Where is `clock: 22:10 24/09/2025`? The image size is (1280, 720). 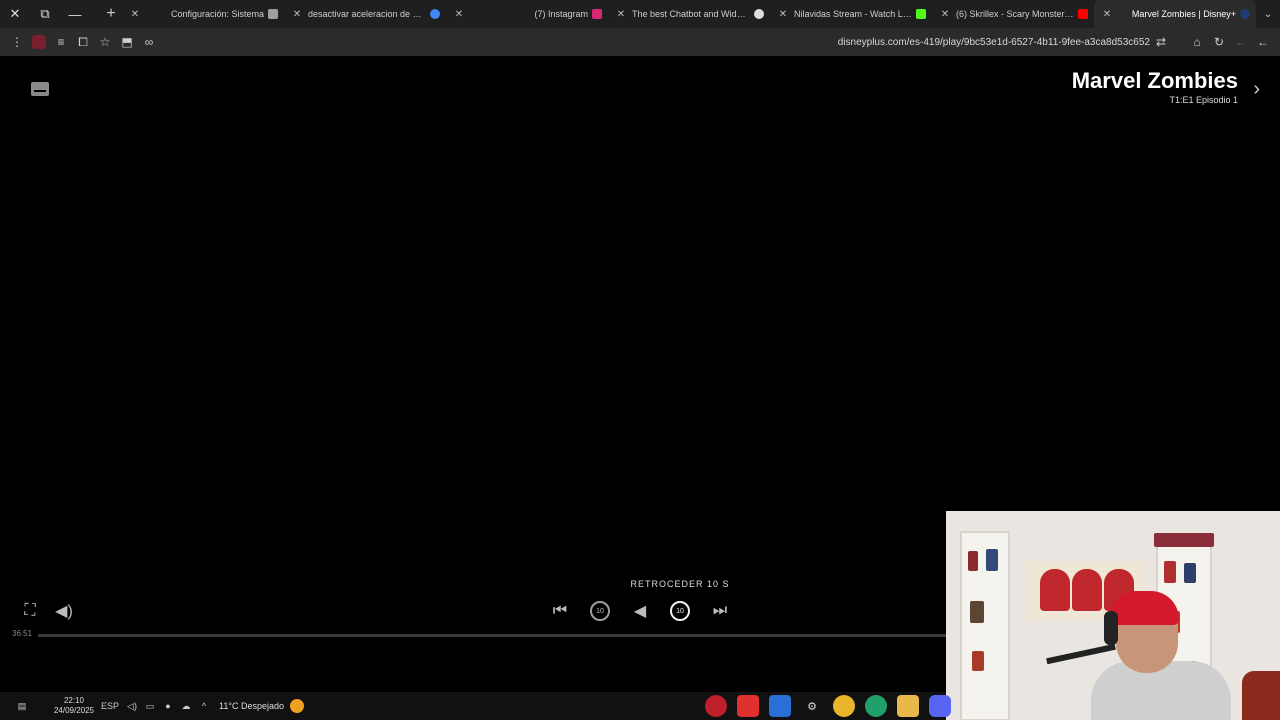 clock: 22:10 24/09/2025 is located at coordinates (74, 706).